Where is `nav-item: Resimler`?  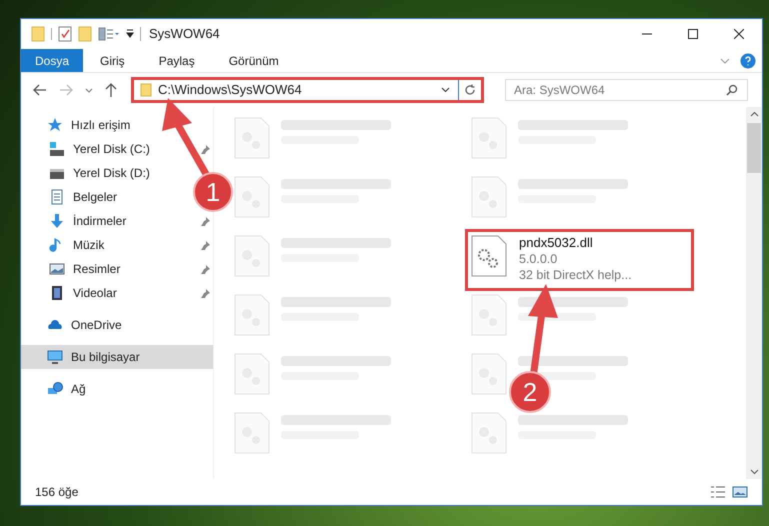
nav-item: Resimler is located at coordinates (72, 269).